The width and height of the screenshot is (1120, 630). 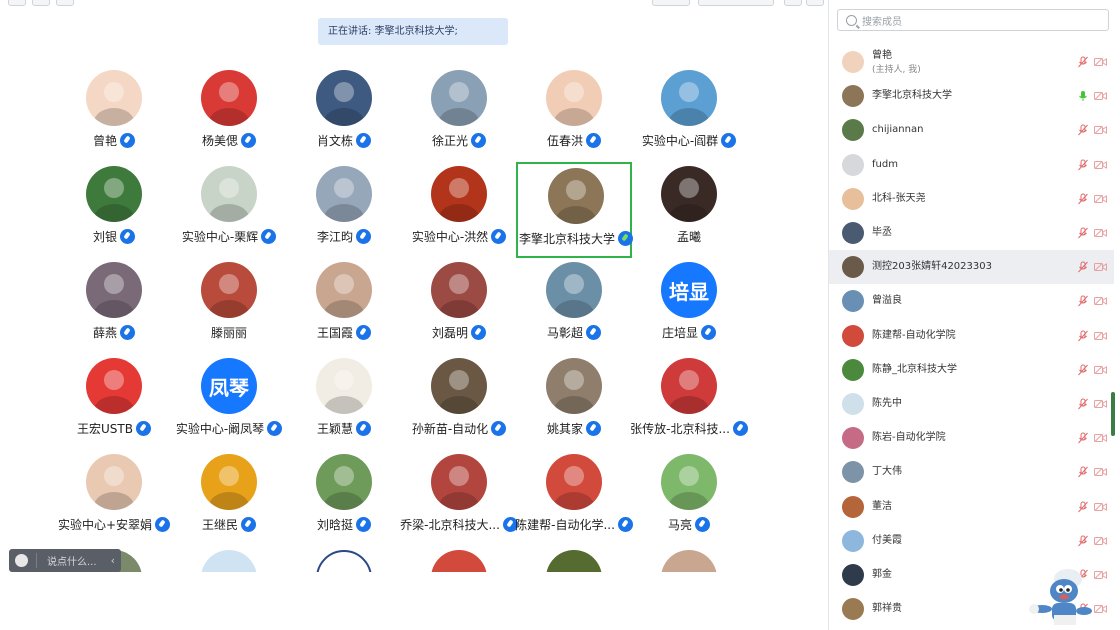 What do you see at coordinates (971, 370) in the screenshot?
I see `member-row: 陈静_北京科技大学` at bounding box center [971, 370].